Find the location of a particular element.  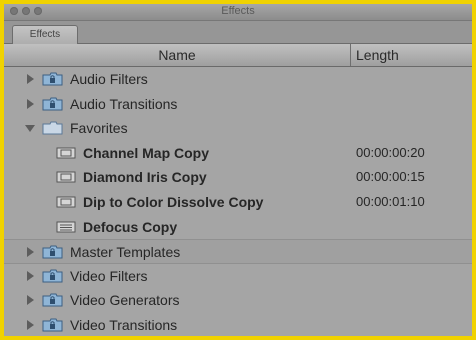

list-item-label: Audio Filters is located at coordinates (109, 79).